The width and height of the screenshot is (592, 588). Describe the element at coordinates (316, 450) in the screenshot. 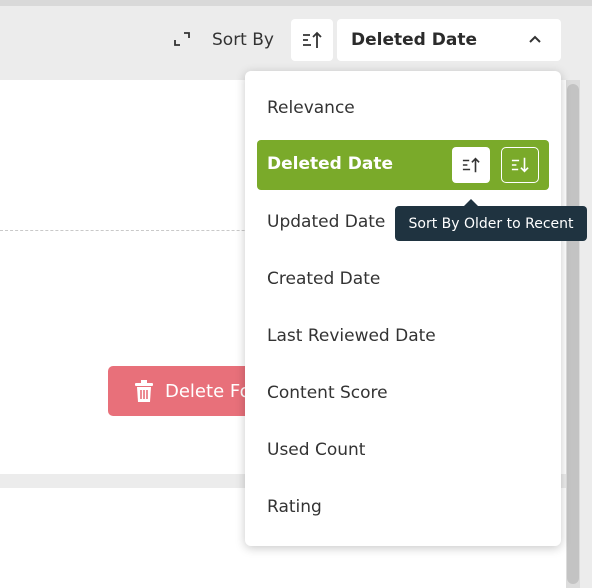

I see `menu-item-used-count: Used Count` at that location.